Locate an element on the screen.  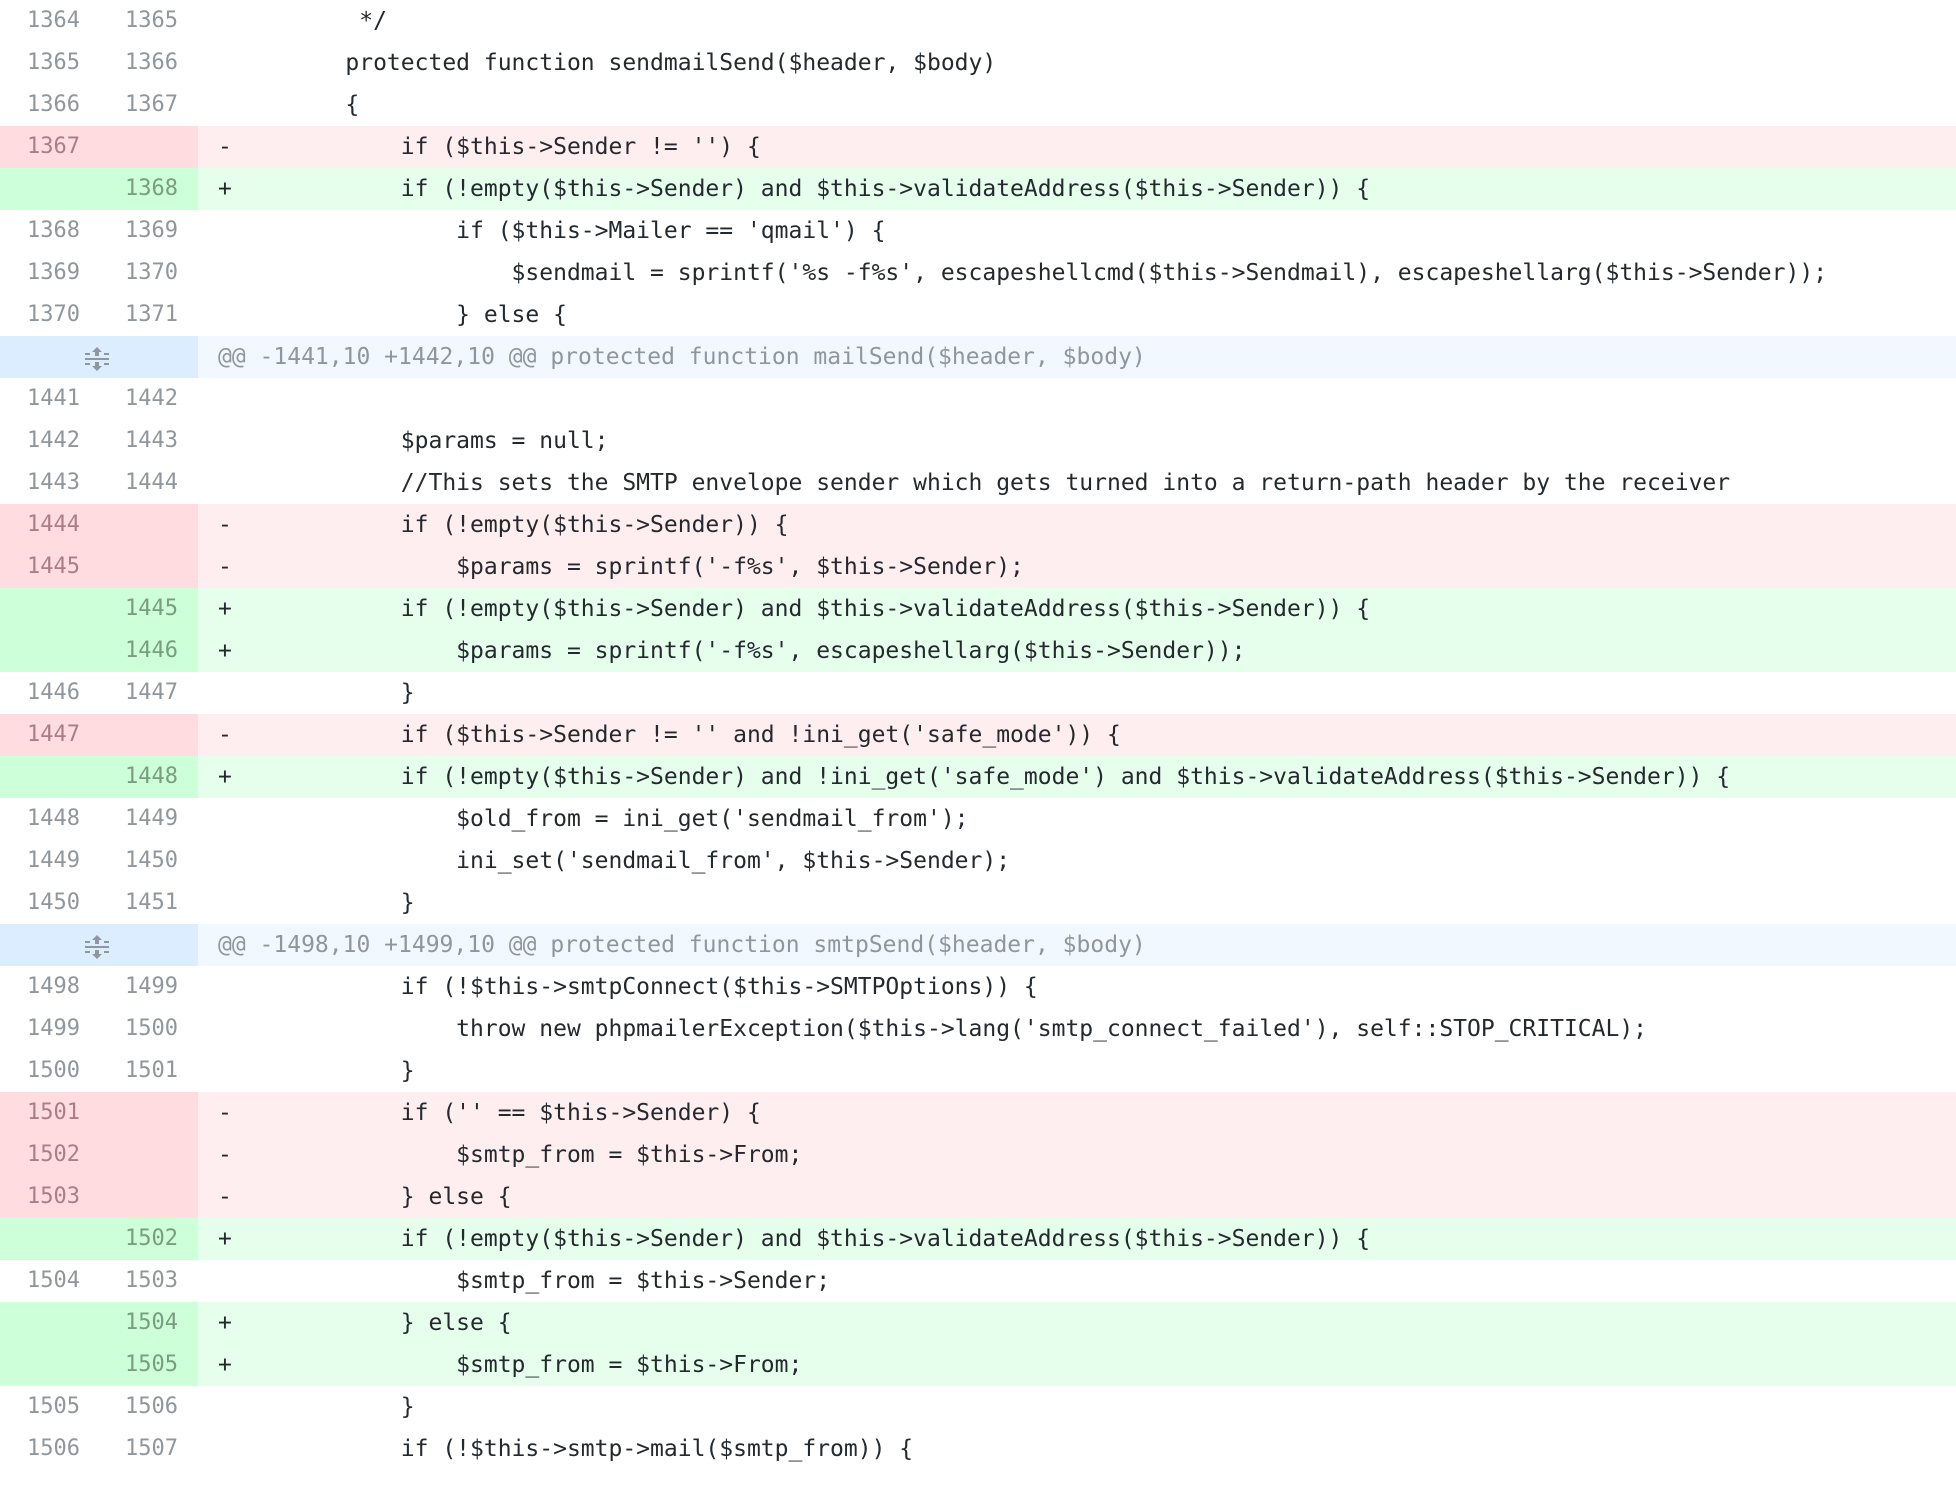
diff-line: 1504 + } else { is located at coordinates (978, 1323).